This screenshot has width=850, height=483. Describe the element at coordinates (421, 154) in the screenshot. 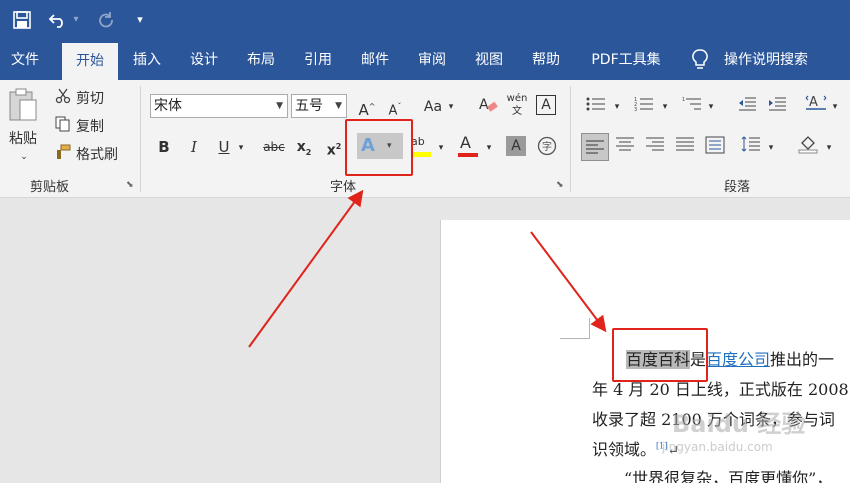

I see `highlight-color-bar` at that location.